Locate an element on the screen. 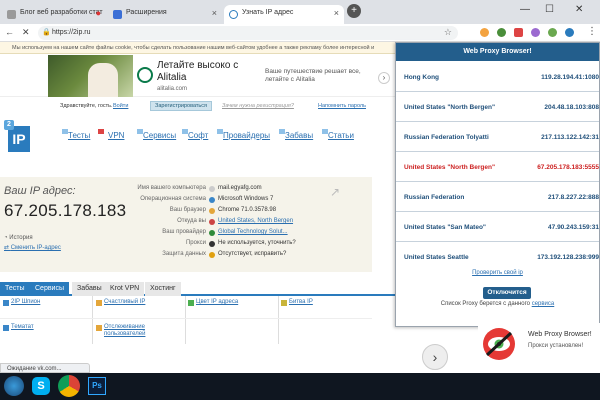 This screenshot has height=400, width=600. tab-ip-address: Узнать IP адрес × is located at coordinates (284, 14).